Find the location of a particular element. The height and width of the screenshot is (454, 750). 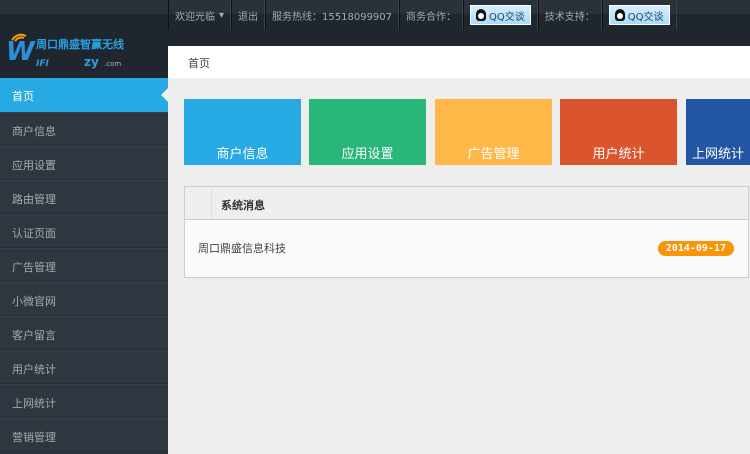

qq-support: QQ交谈 is located at coordinates (639, 15).